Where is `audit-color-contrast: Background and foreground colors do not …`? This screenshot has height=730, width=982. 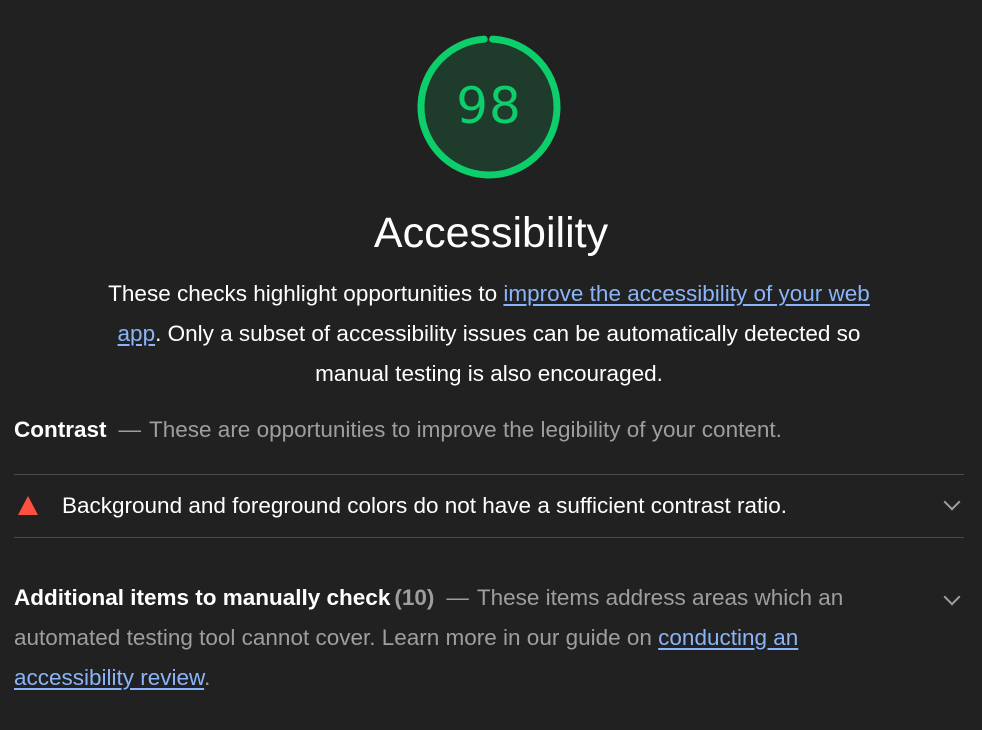 audit-color-contrast: Background and foreground colors do not … is located at coordinates (489, 506).